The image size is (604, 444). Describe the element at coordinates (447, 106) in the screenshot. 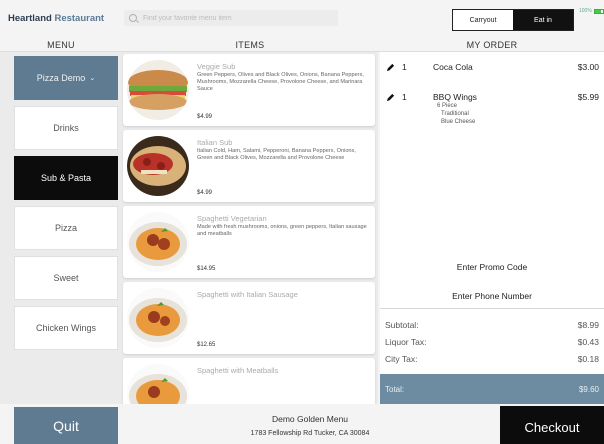

I see `order-line-modifier: 6 Piece` at that location.